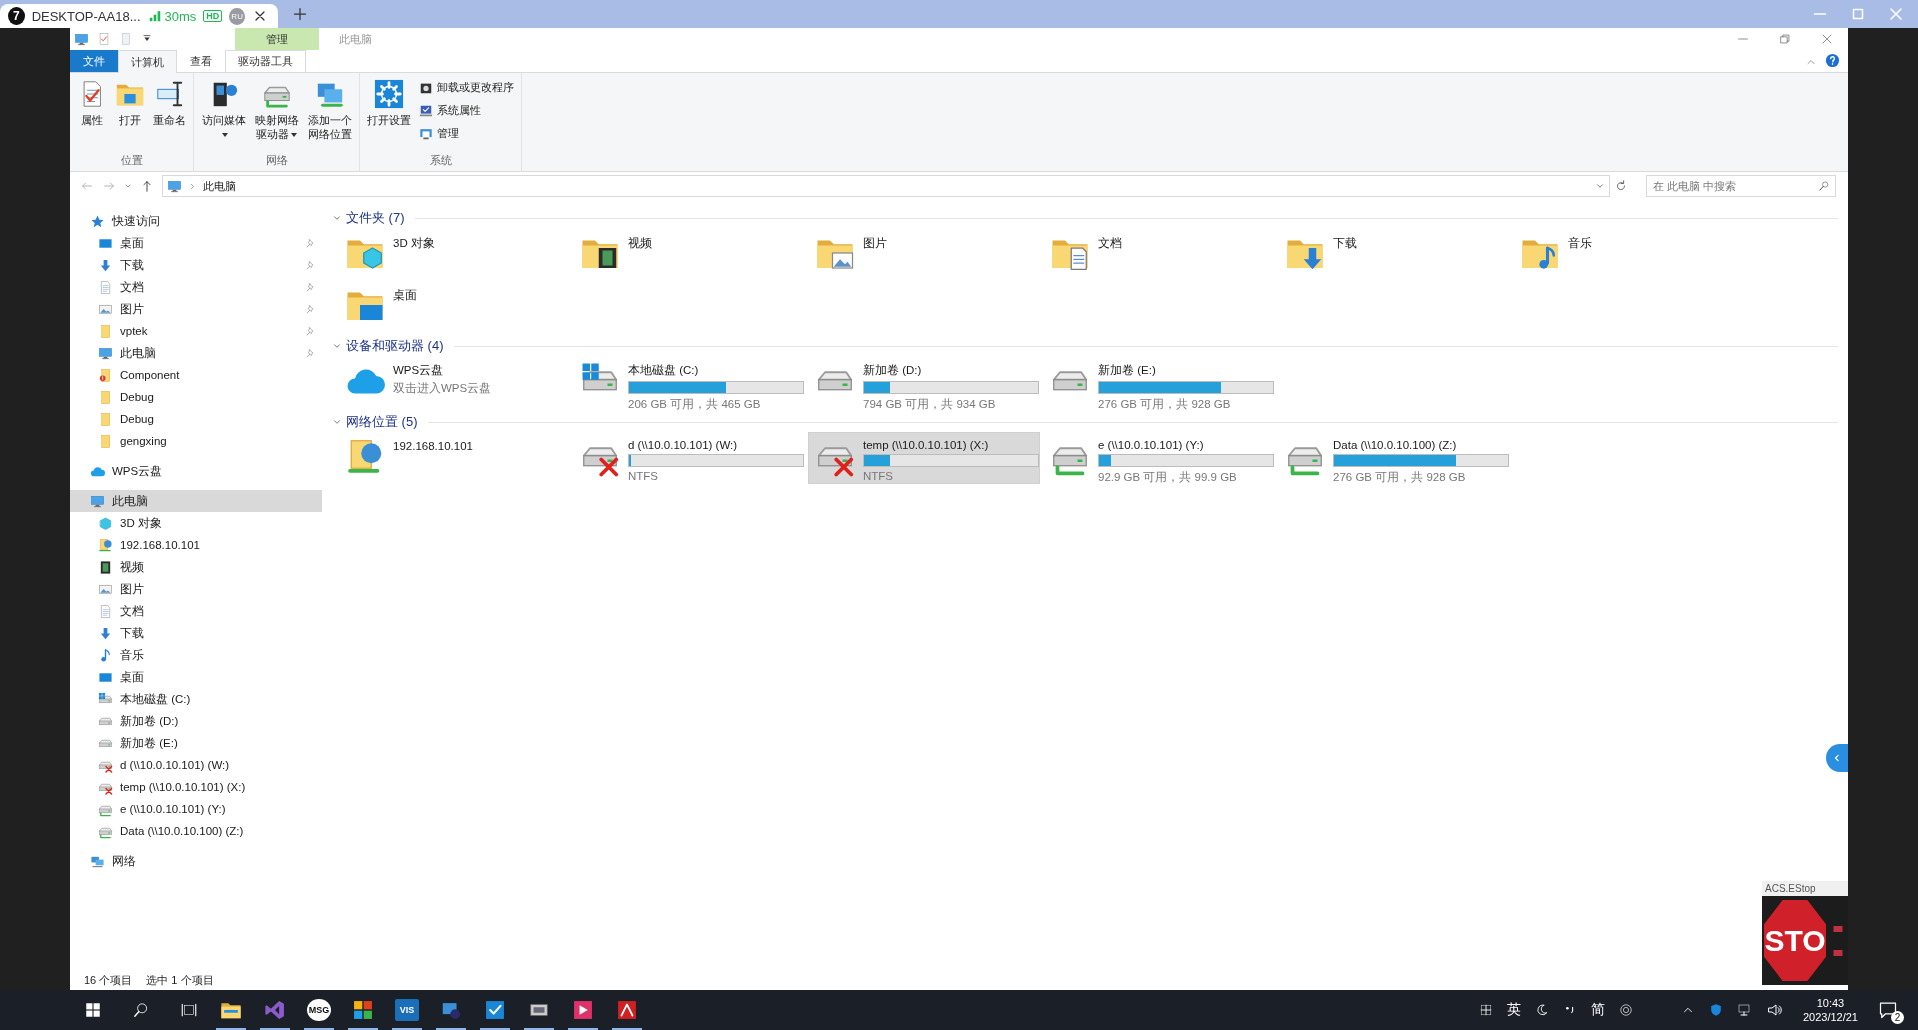 Image resolution: width=1918 pixels, height=1030 pixels. What do you see at coordinates (105, 441) in the screenshot?
I see `folder-icon` at bounding box center [105, 441].